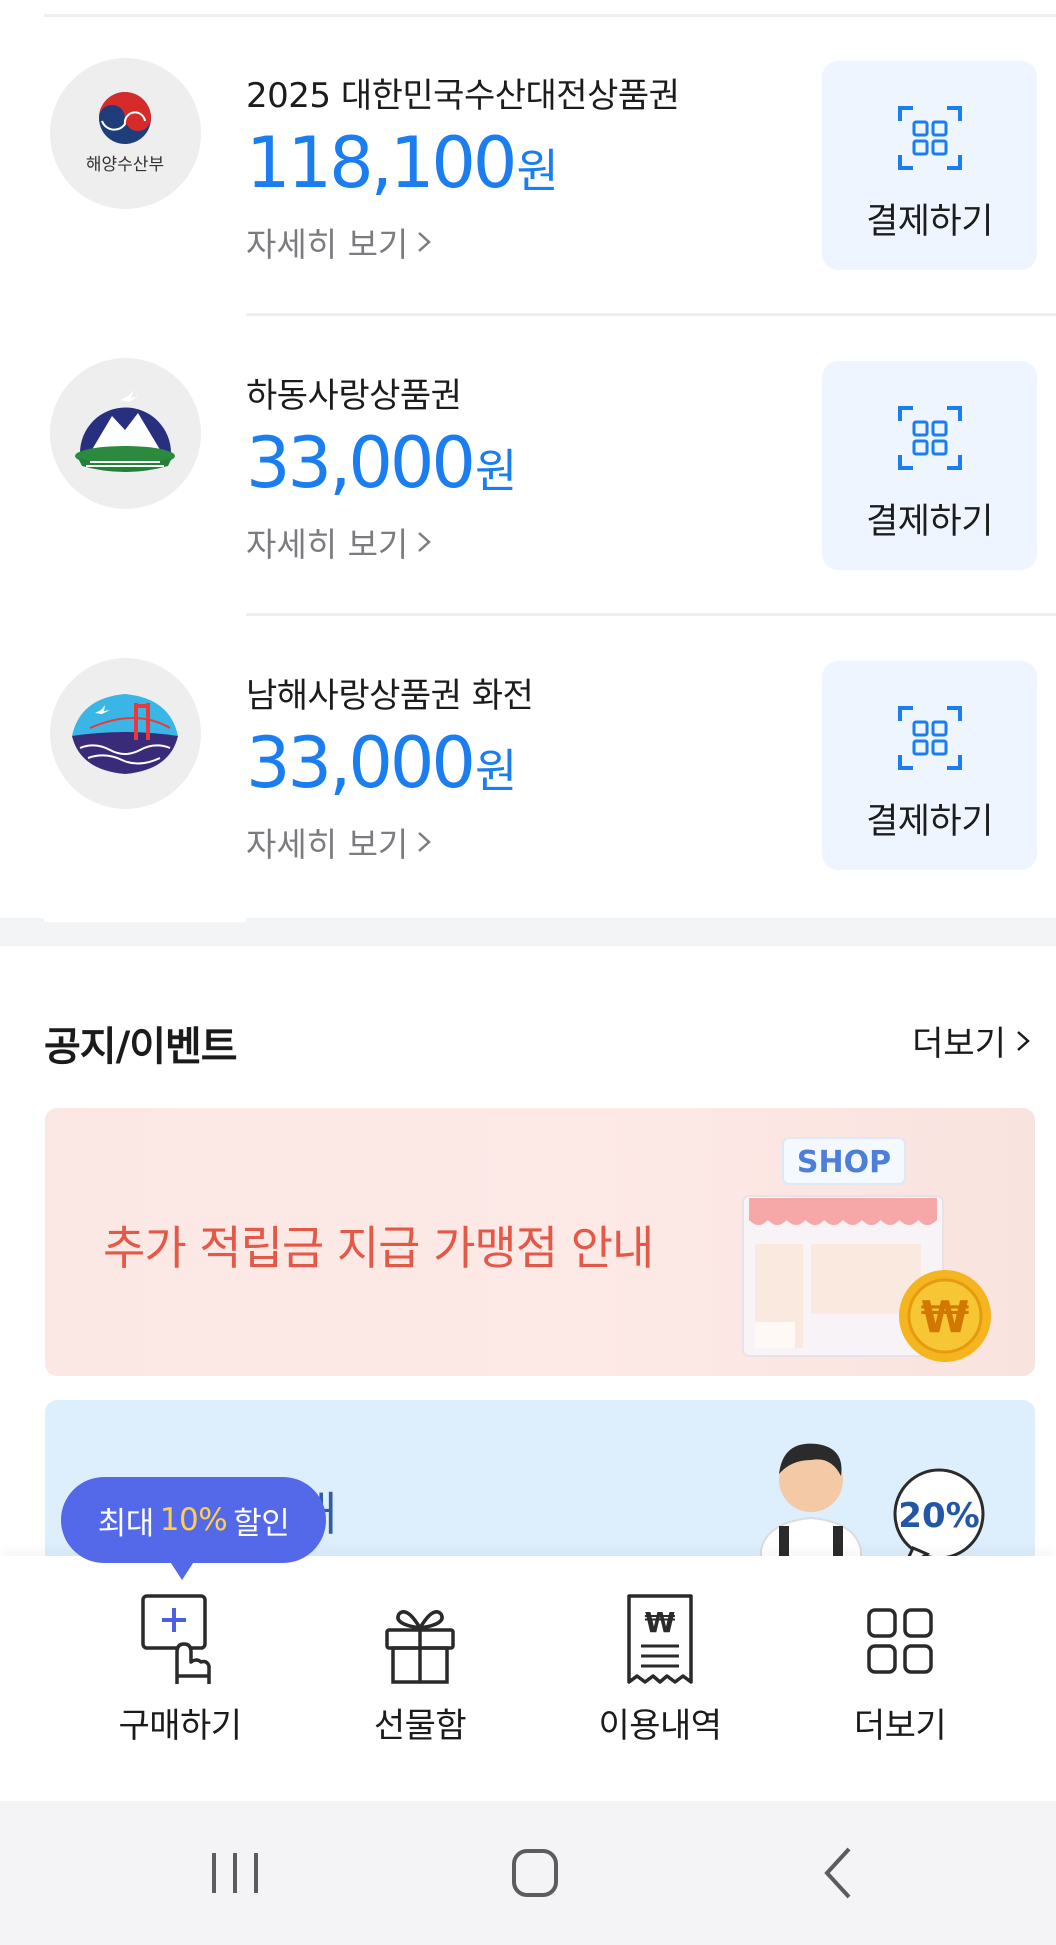  Describe the element at coordinates (378, 1248) in the screenshot. I see `banner-text: 추가 적립금 지급 가맹점 안내` at that location.